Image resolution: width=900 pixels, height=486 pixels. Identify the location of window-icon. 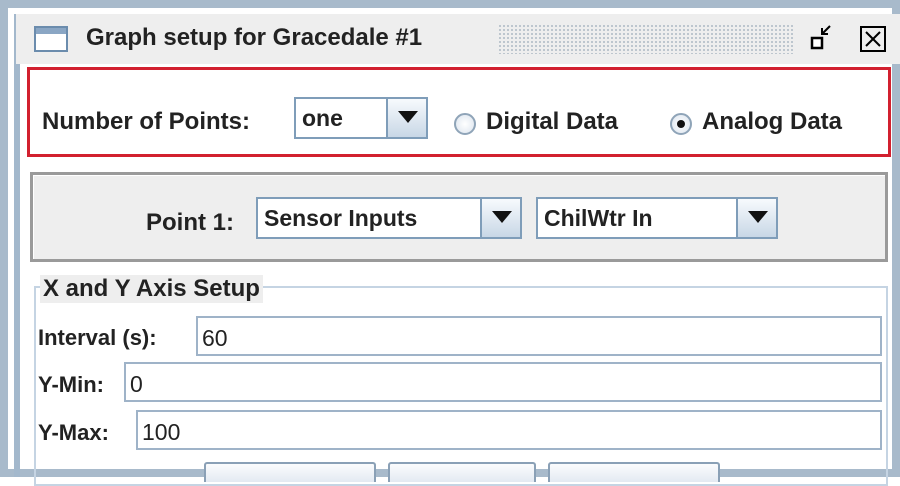
(51, 39).